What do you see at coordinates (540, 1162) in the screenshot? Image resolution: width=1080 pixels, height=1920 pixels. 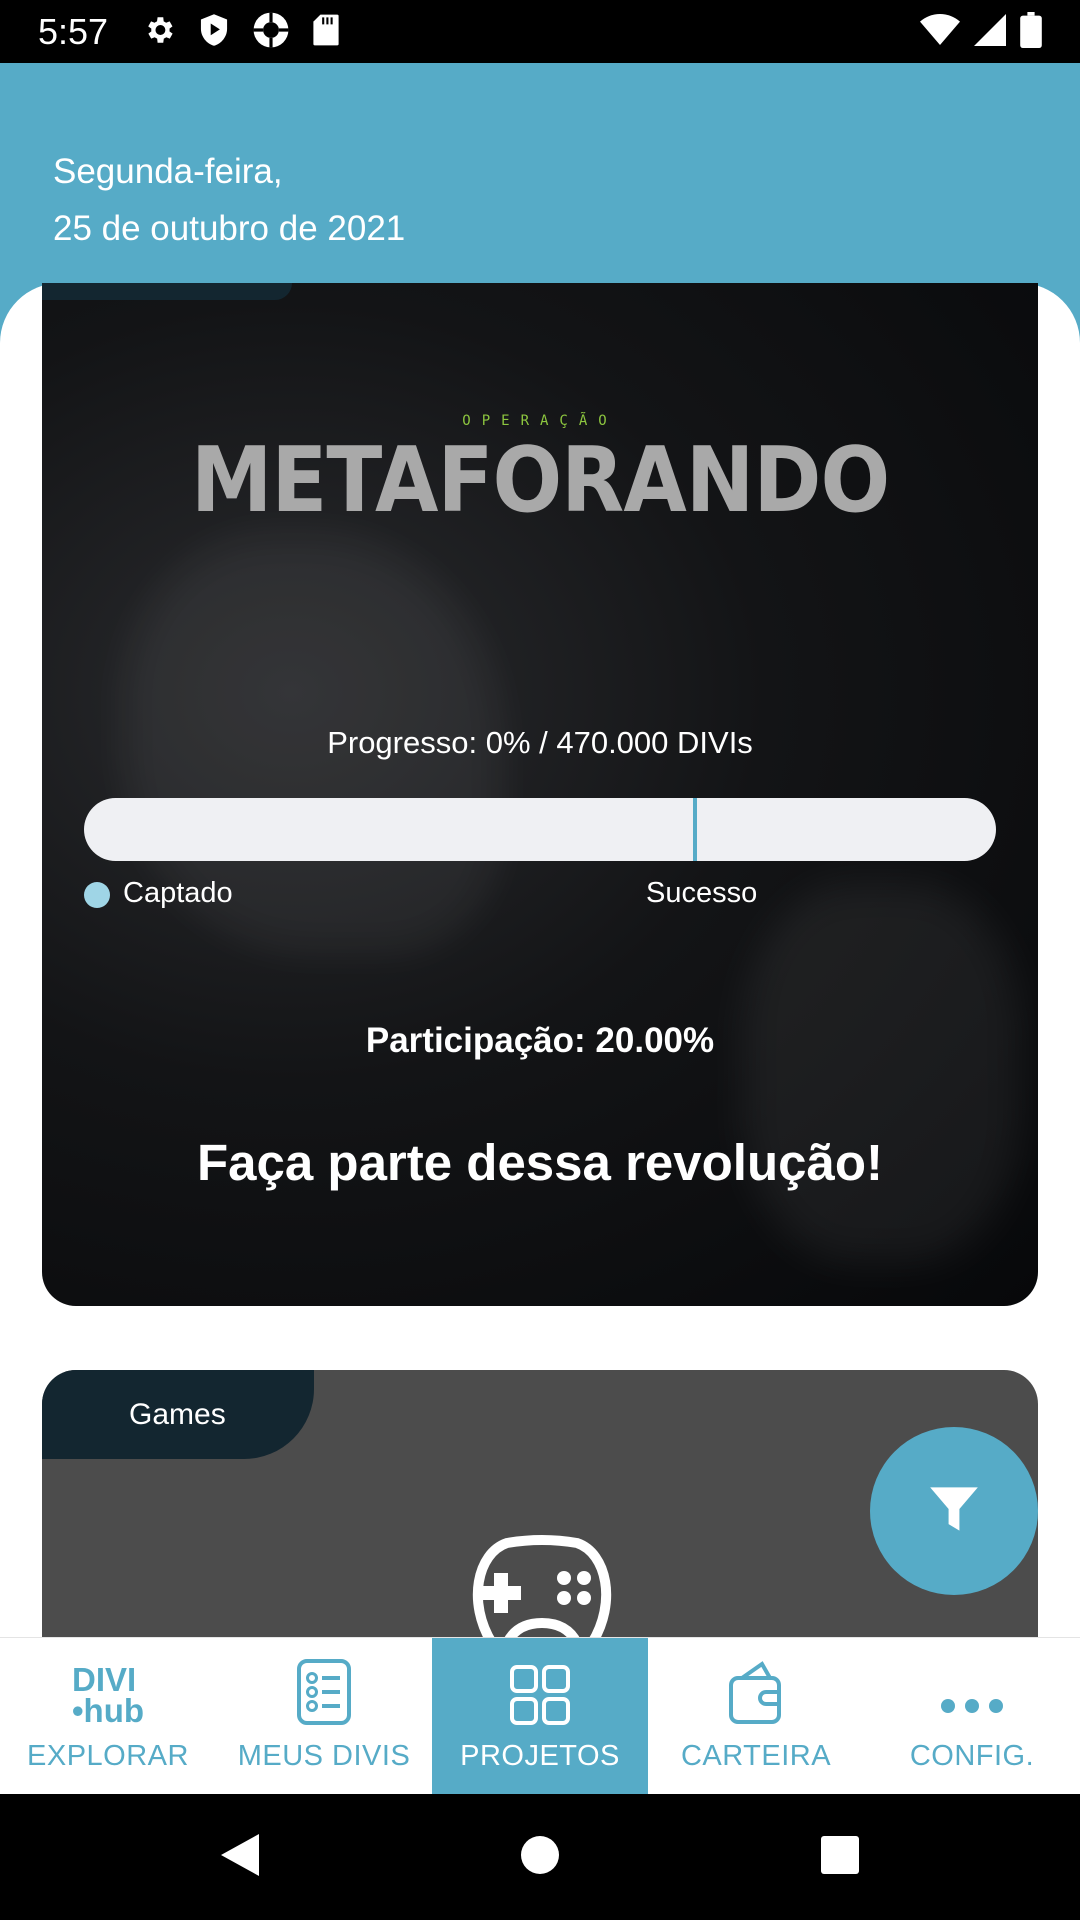 I see `slogan: Faça parte dessa revolução!` at bounding box center [540, 1162].